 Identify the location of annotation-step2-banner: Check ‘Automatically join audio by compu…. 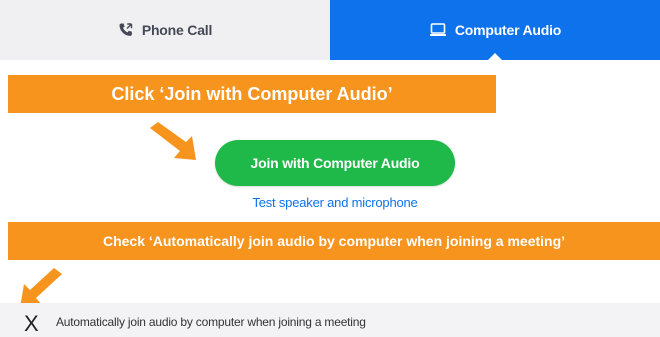
(334, 241).